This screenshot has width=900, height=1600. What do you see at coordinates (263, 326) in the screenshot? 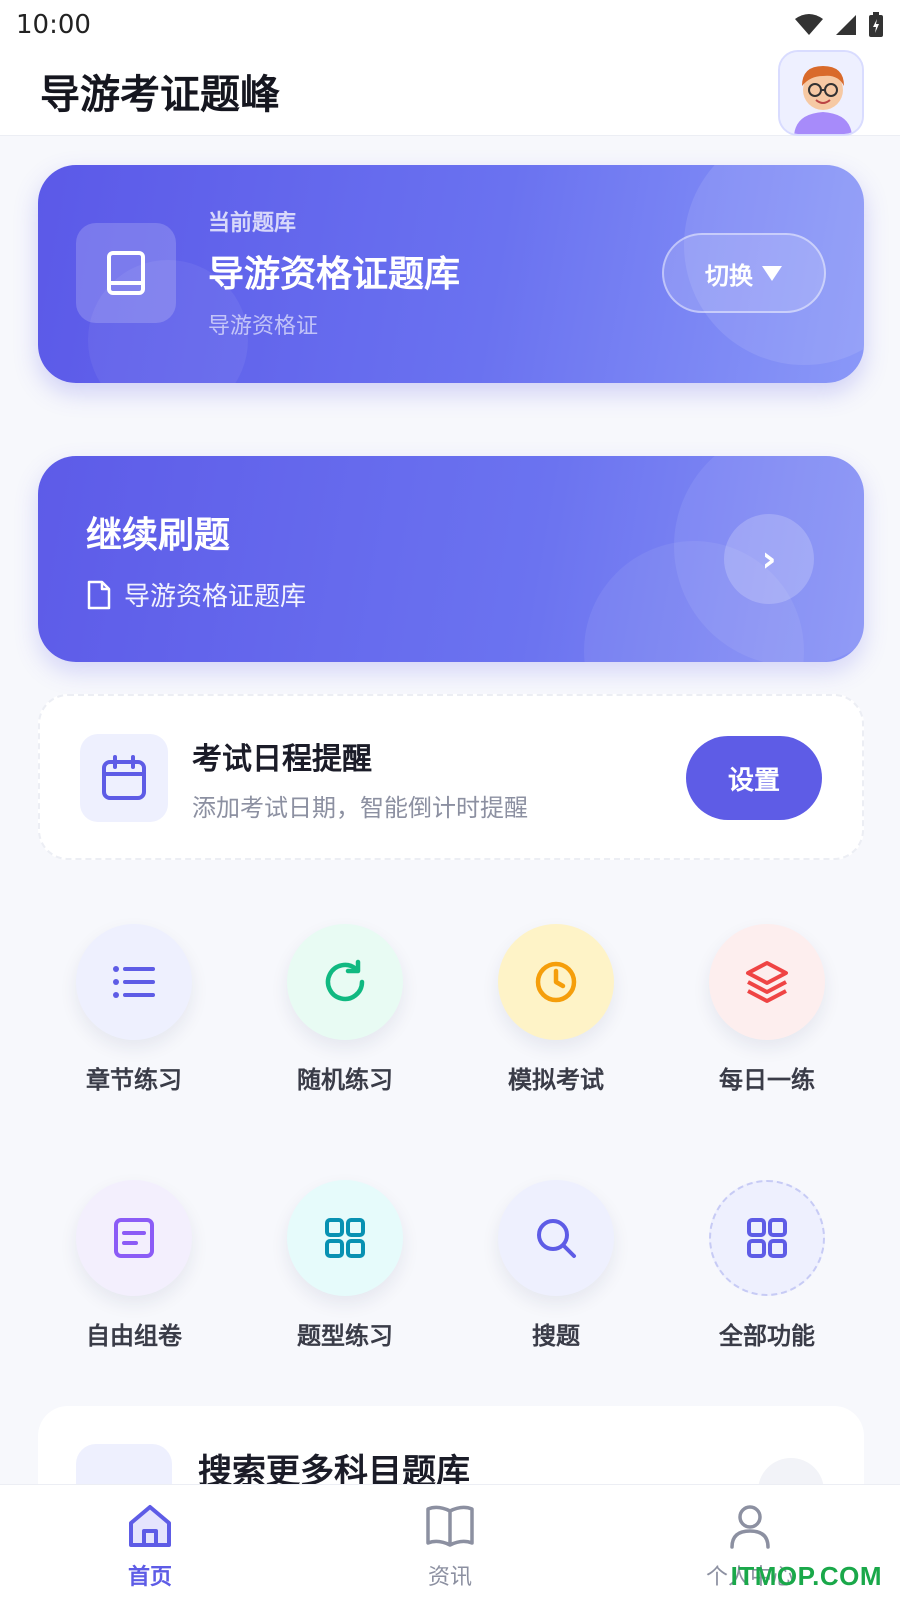
I see `current-bank-subtitle: 导游资格证` at bounding box center [263, 326].